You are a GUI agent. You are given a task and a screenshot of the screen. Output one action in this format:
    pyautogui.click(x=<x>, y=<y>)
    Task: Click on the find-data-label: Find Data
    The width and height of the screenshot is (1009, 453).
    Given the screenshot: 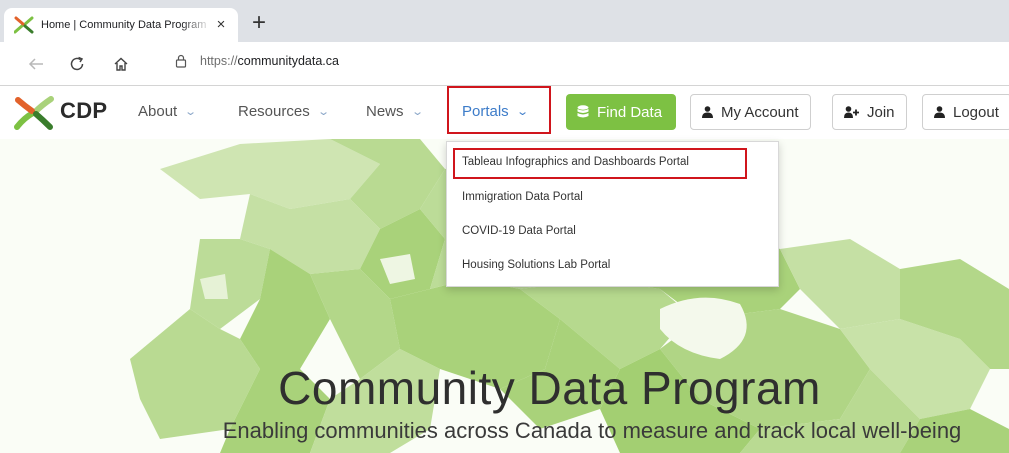 What is the action you would take?
    pyautogui.click(x=630, y=112)
    